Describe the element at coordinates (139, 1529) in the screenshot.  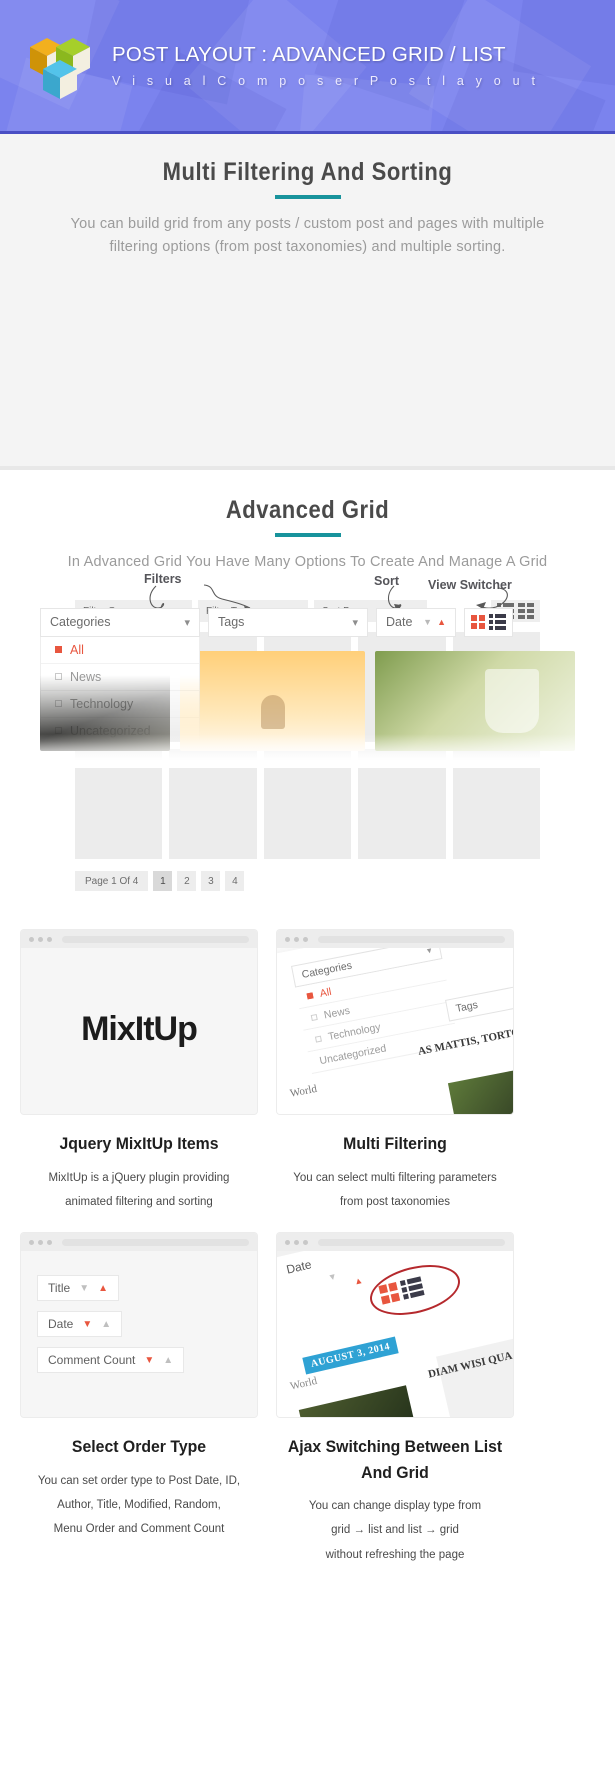
I see `feature-description-line: Menu Order and Comment Count` at that location.